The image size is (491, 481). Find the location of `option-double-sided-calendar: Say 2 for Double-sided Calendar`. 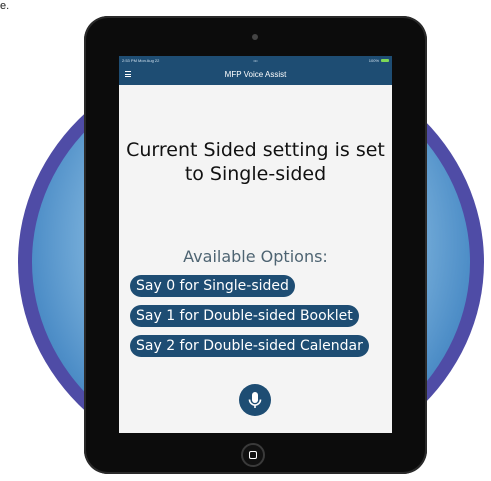

option-double-sided-calendar: Say 2 for Double-sided Calendar is located at coordinates (249, 346).